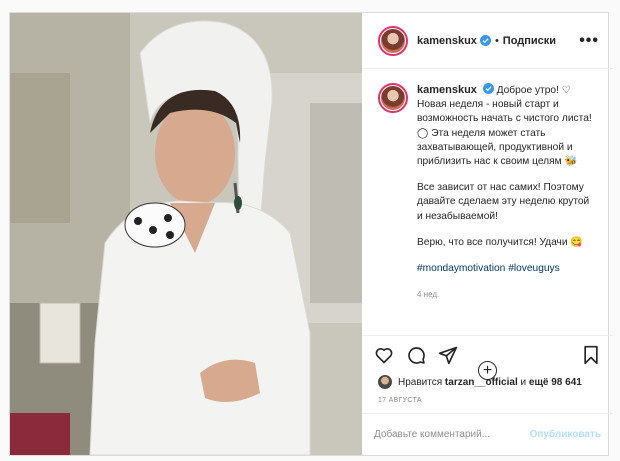 The height and width of the screenshot is (461, 620). What do you see at coordinates (416, 355) in the screenshot?
I see `comment-icon` at bounding box center [416, 355].